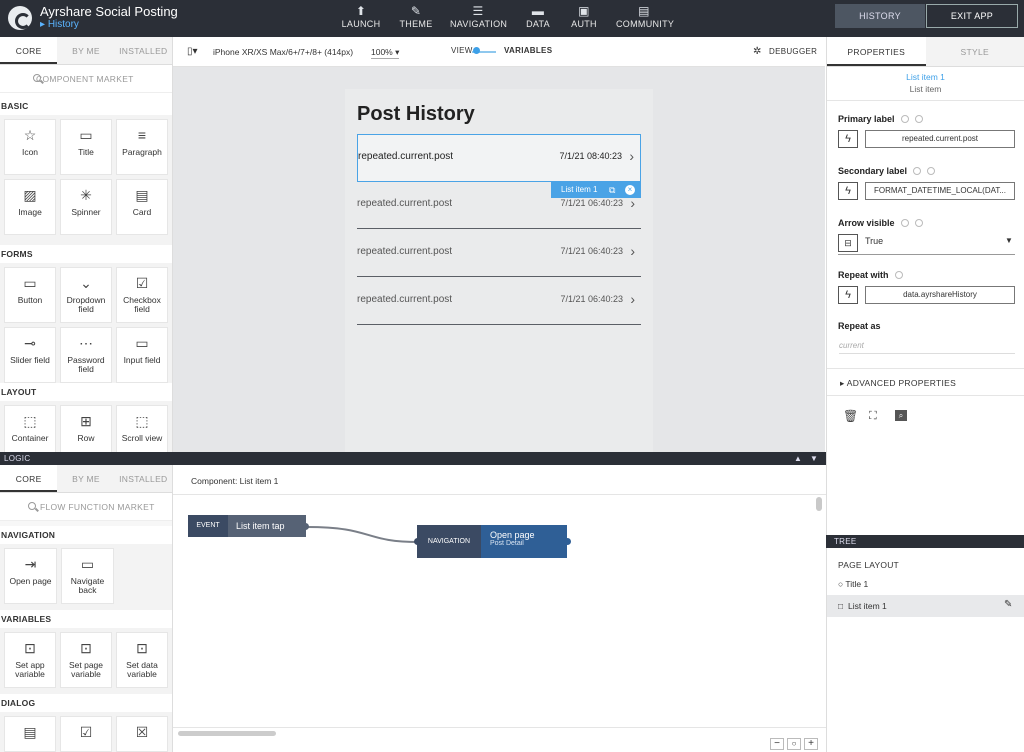  Describe the element at coordinates (538, 16) in the screenshot. I see `nav-tab-data: ▬ DATA` at that location.